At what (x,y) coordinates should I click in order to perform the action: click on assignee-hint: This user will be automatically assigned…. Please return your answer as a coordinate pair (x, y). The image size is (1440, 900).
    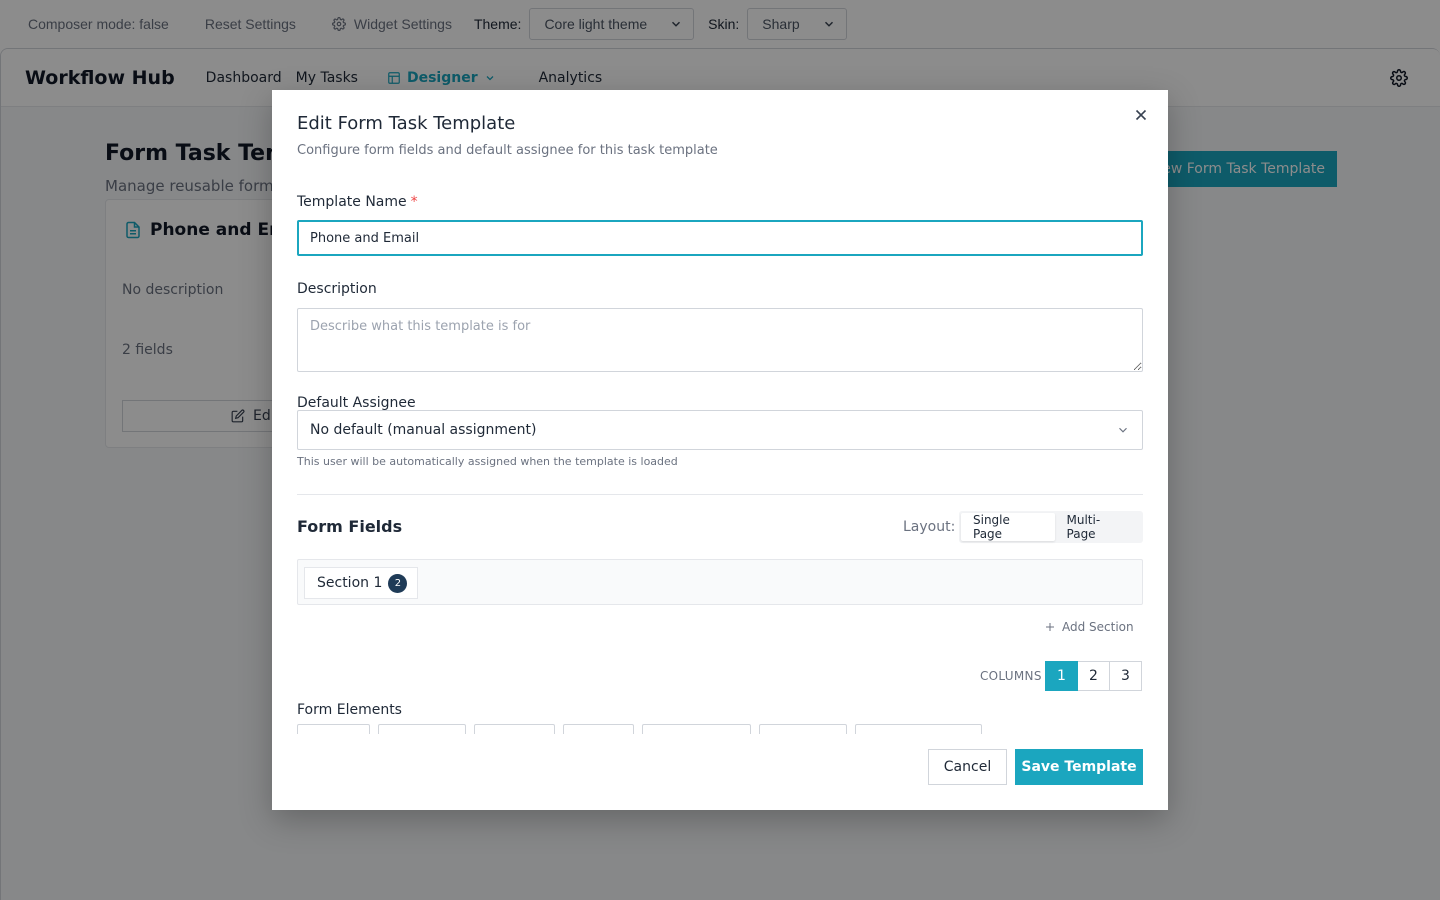
    Looking at the image, I should click on (487, 461).